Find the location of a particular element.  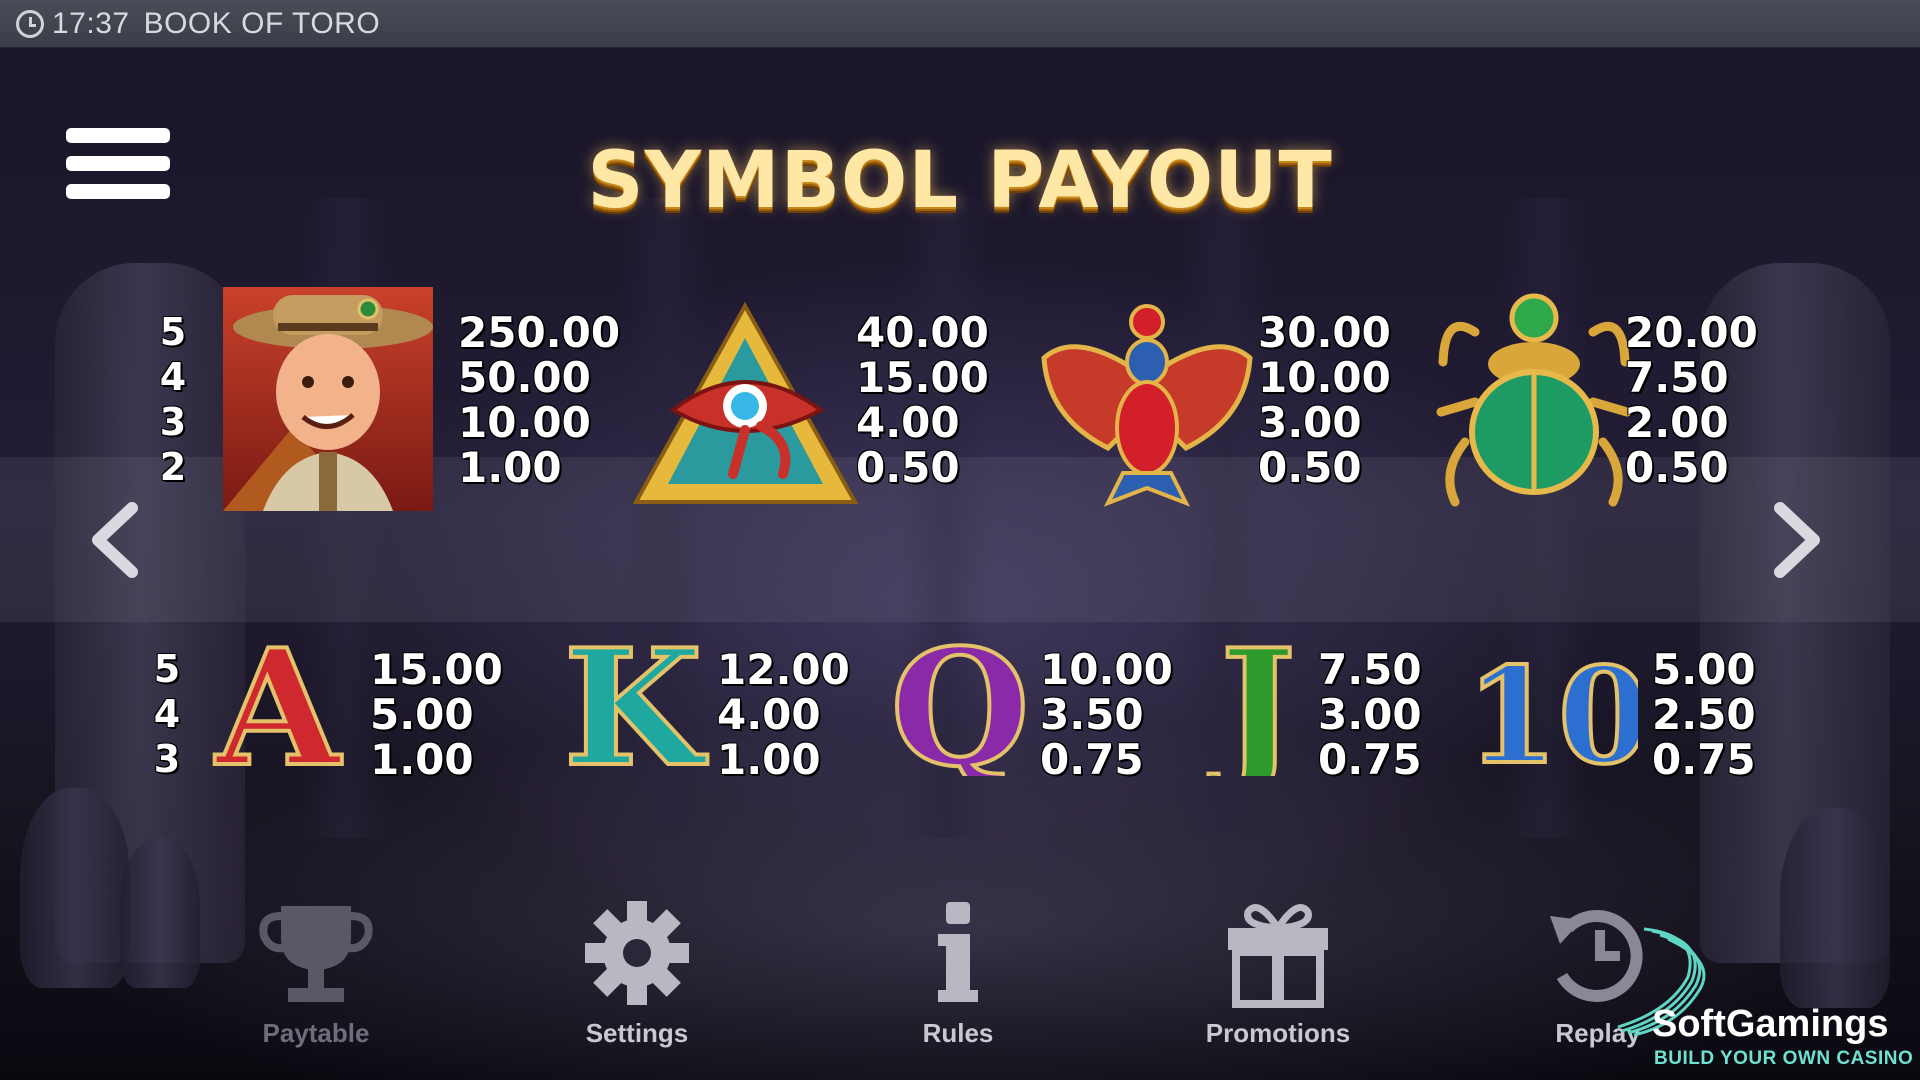

gear-icon is located at coordinates (637, 953).